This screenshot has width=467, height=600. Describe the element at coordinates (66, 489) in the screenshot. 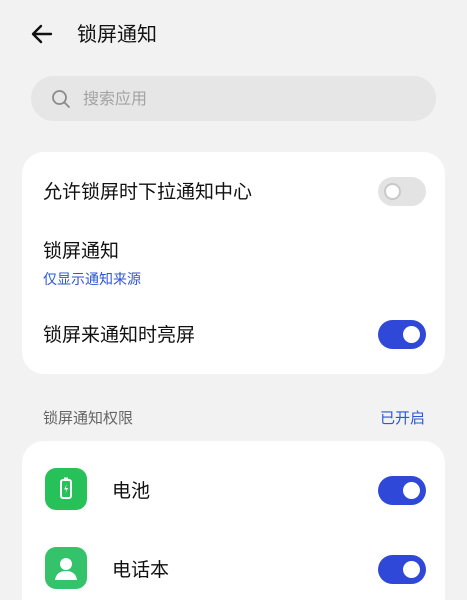

I see `battery-icon` at that location.